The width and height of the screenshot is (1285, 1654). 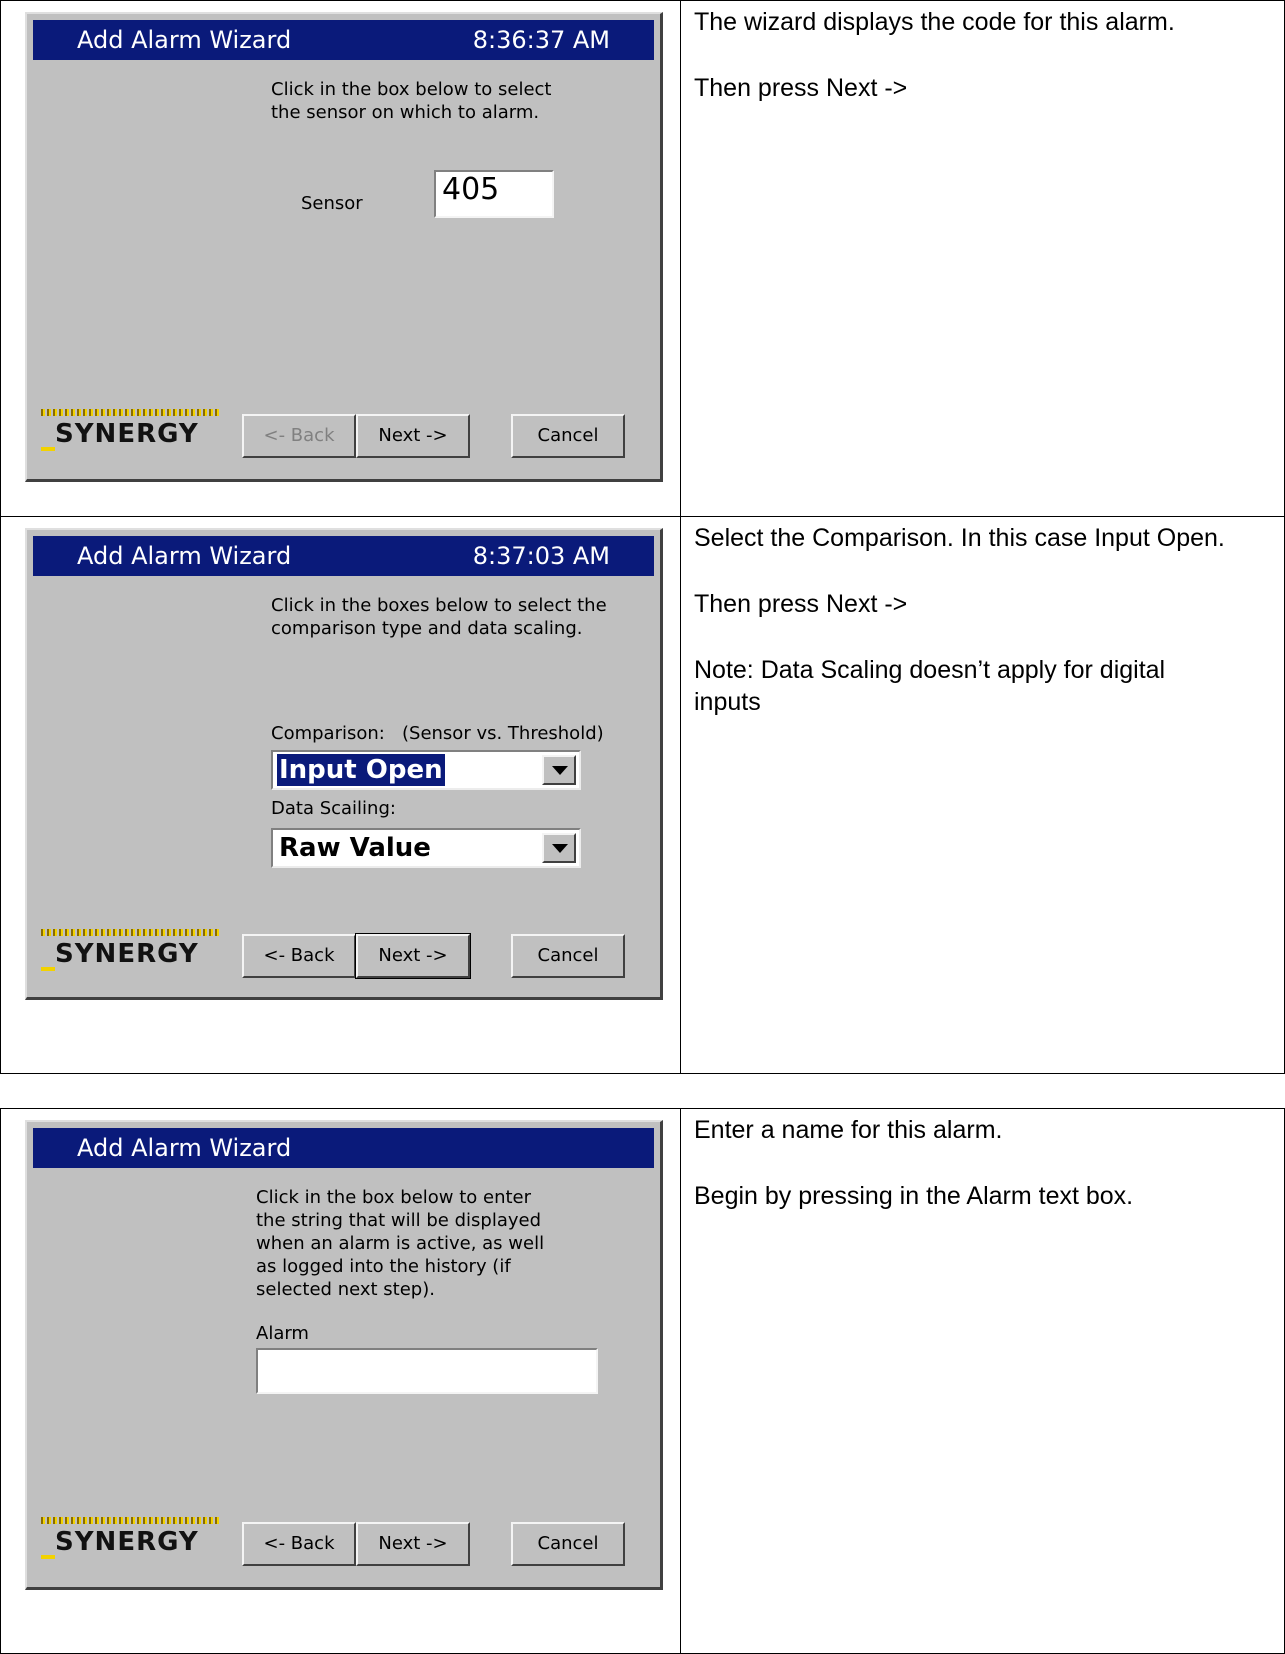 What do you see at coordinates (426, 848) in the screenshot?
I see `scaling-select: Raw Value` at bounding box center [426, 848].